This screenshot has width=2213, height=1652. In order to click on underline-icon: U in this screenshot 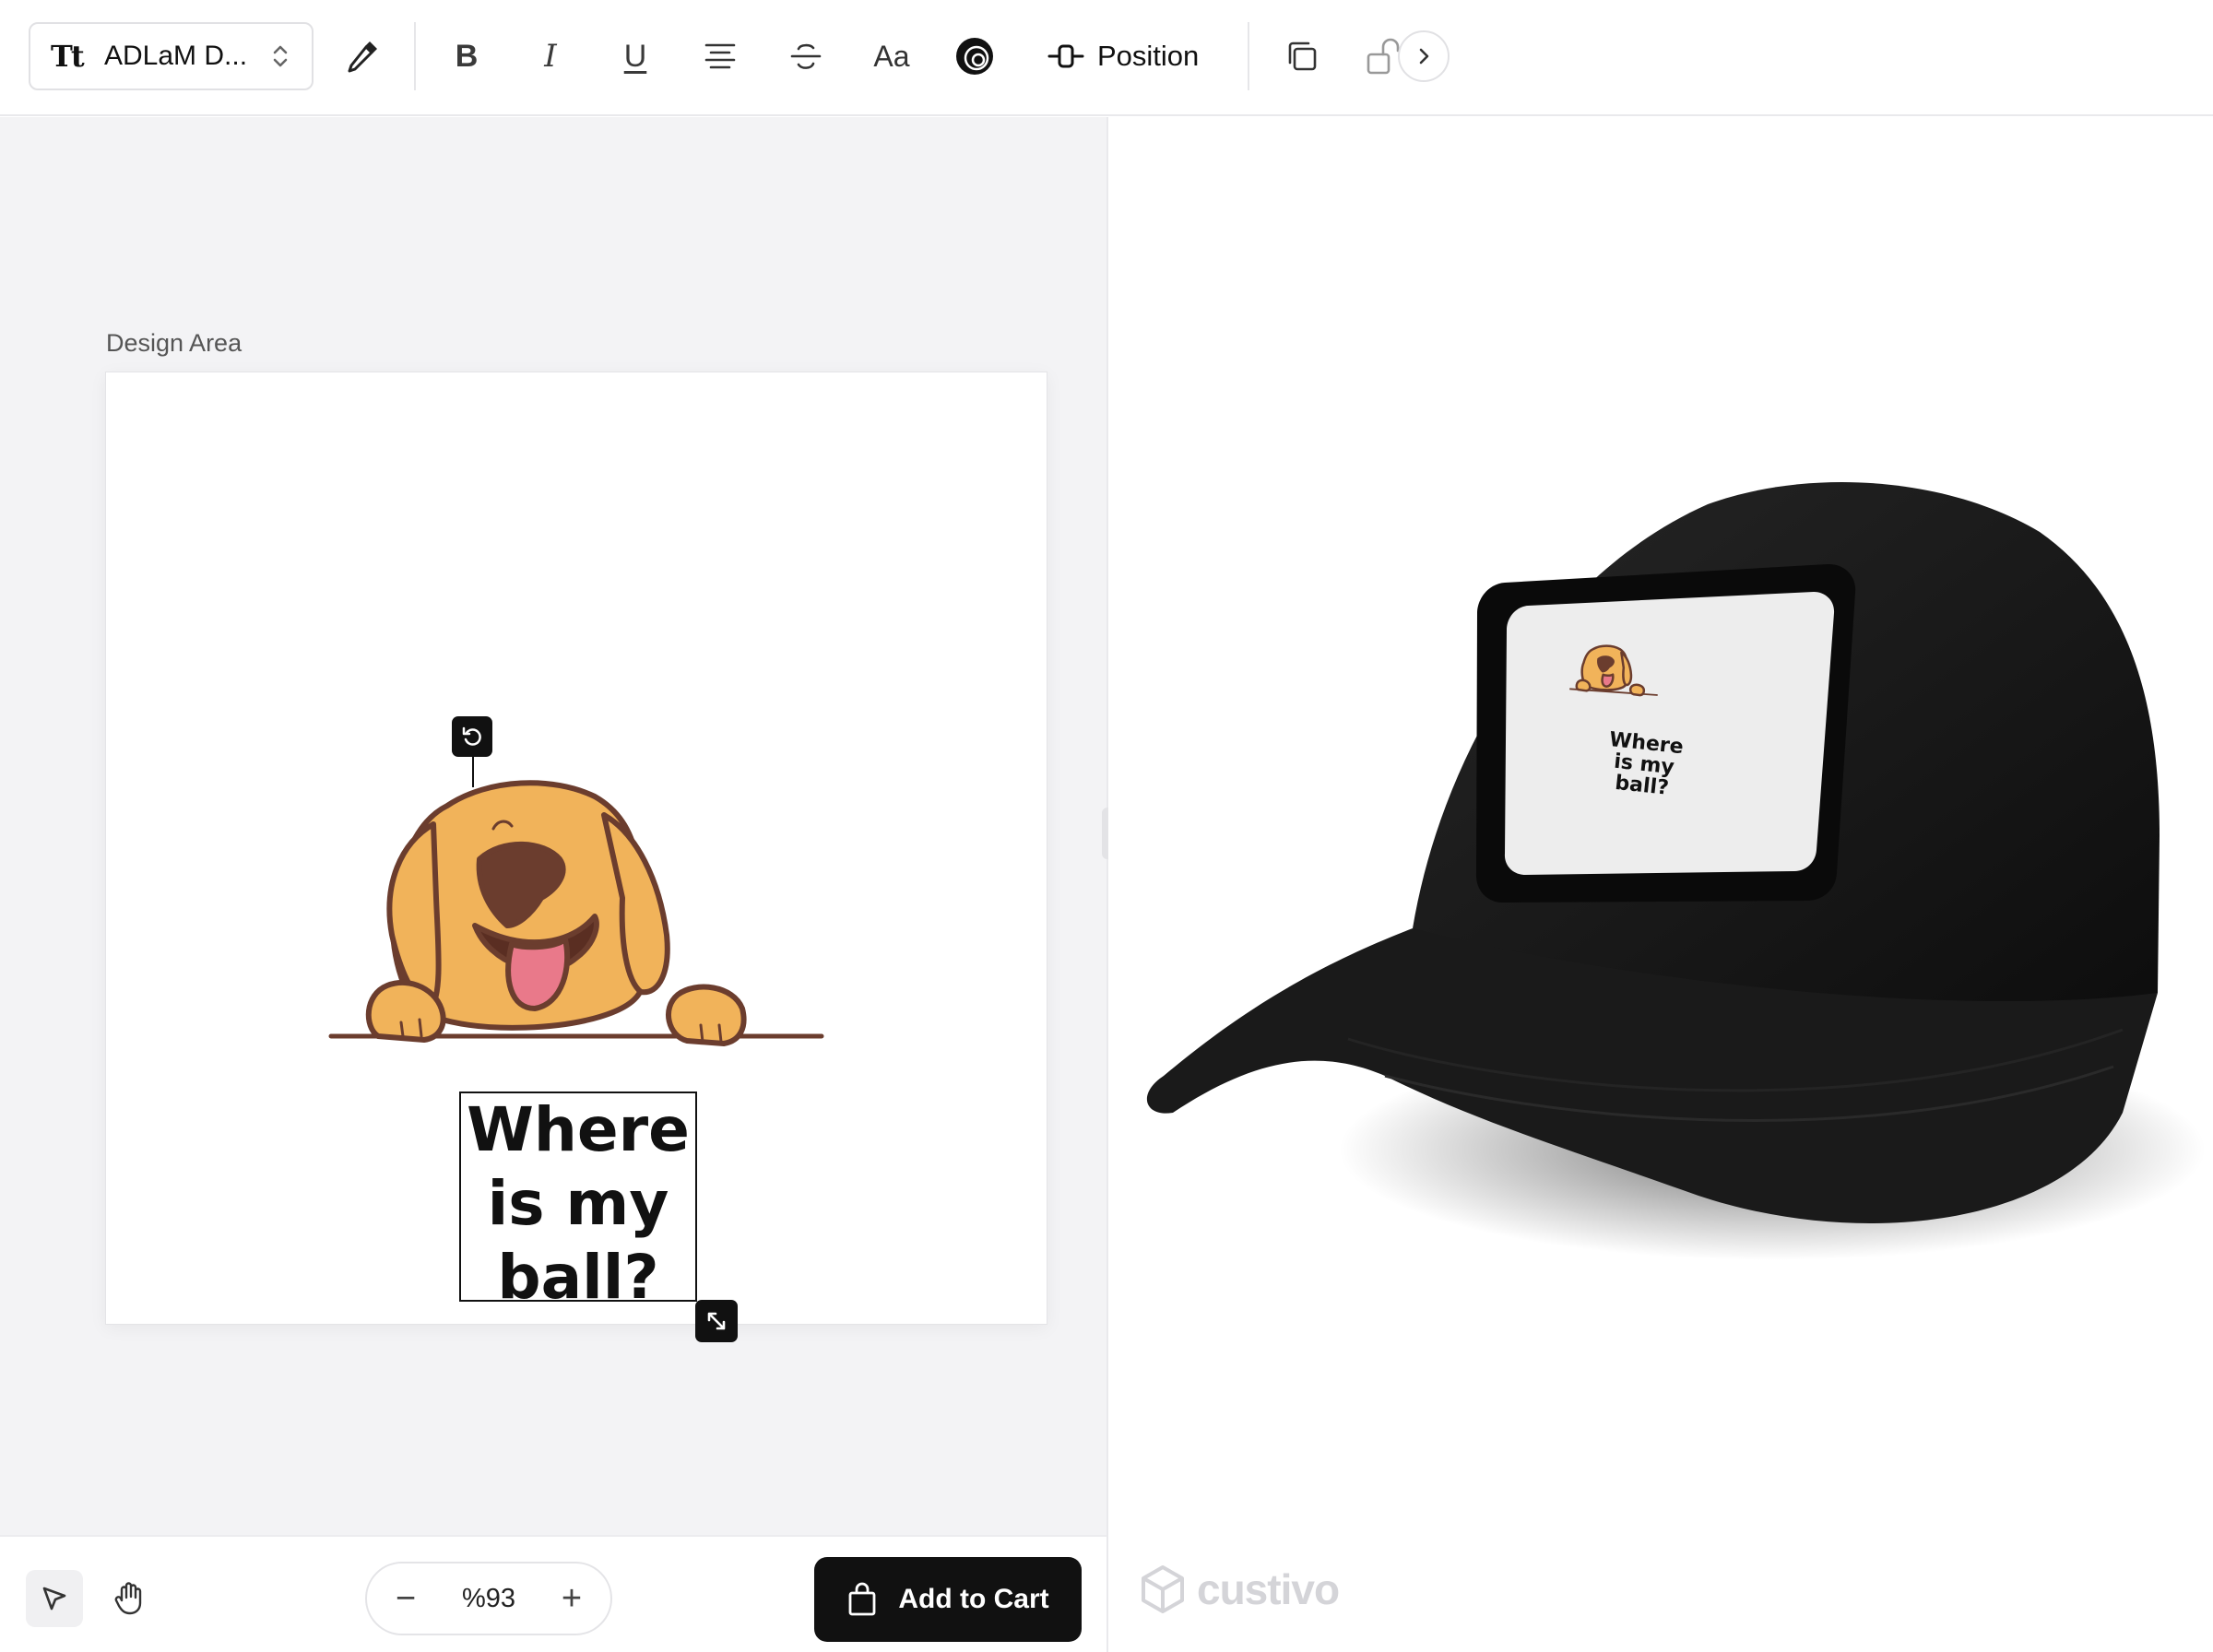, I will do `click(635, 56)`.